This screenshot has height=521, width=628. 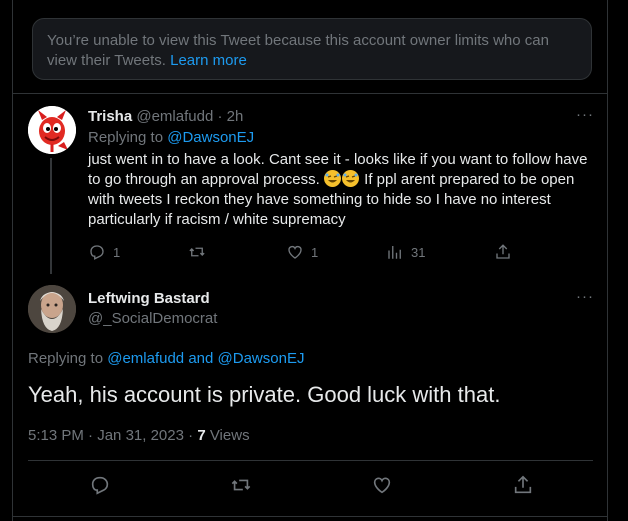 What do you see at coordinates (315, 252) in the screenshot?
I see `like-count: 1` at bounding box center [315, 252].